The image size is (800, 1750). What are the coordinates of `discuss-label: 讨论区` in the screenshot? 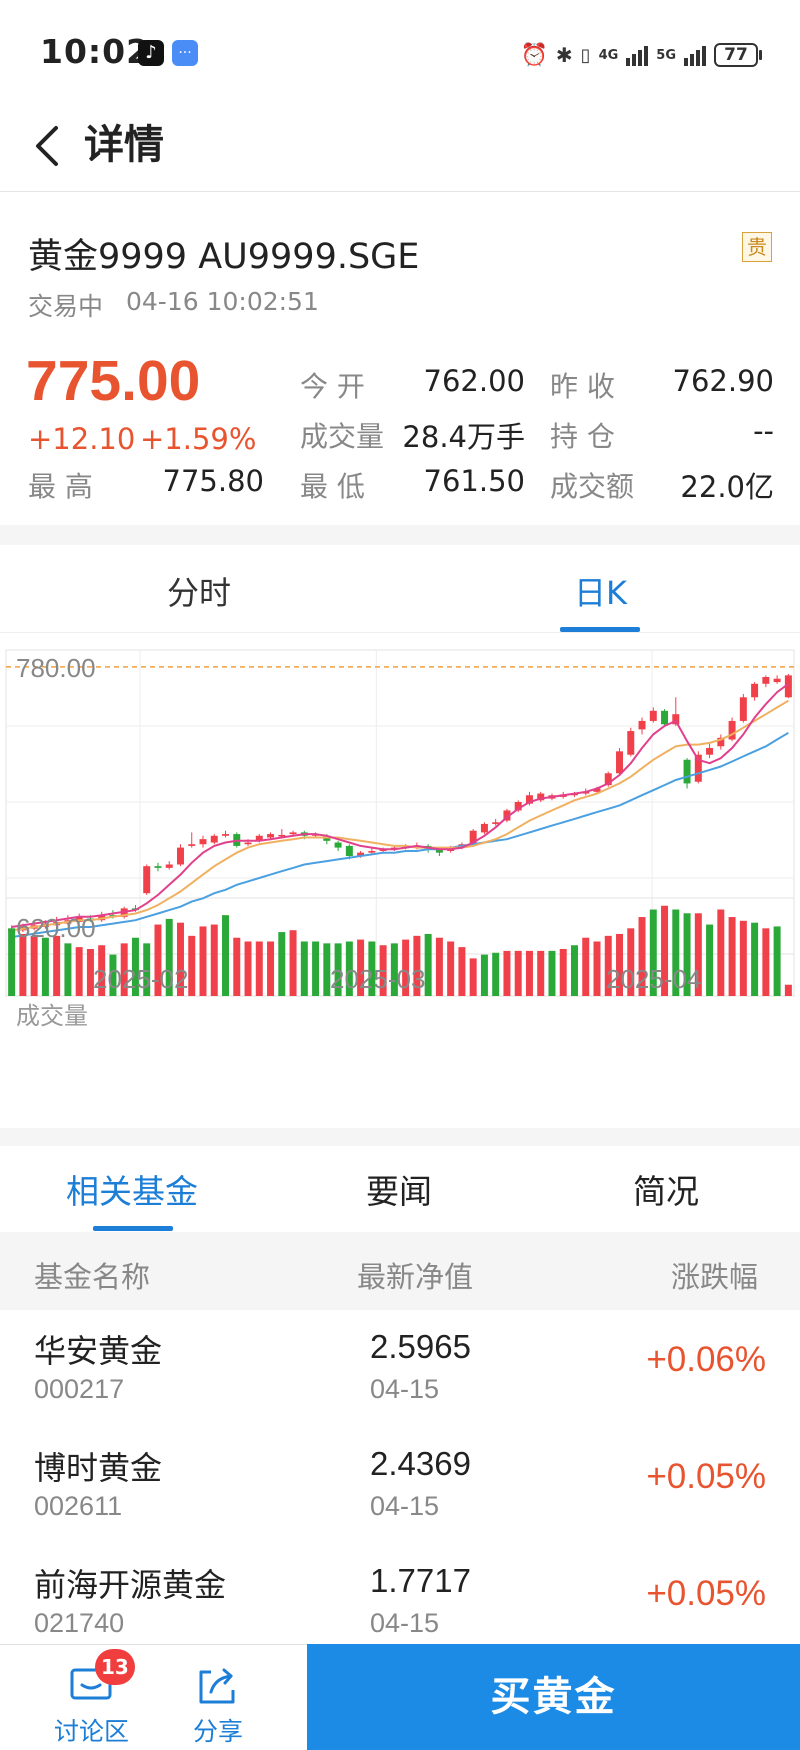 It's located at (92, 1731).